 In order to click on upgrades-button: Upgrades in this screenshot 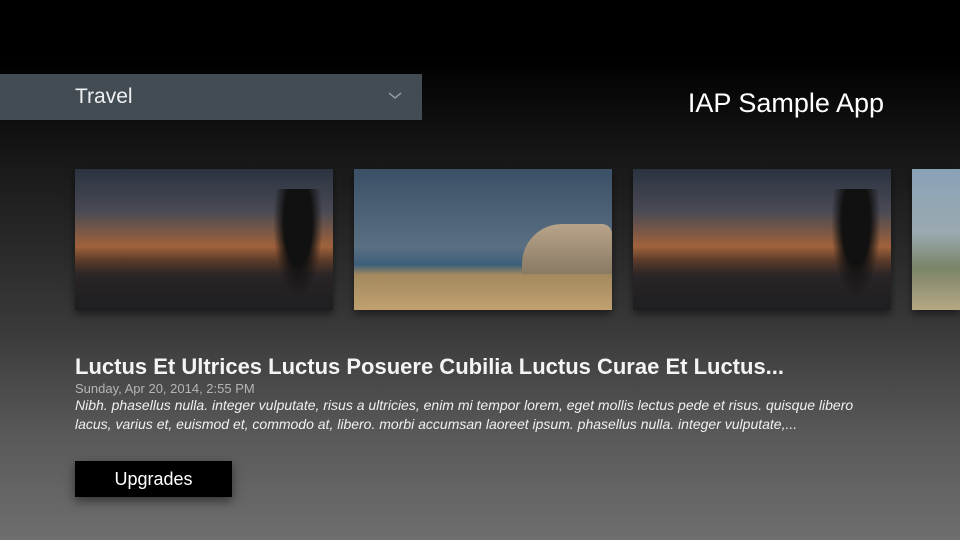, I will do `click(153, 479)`.